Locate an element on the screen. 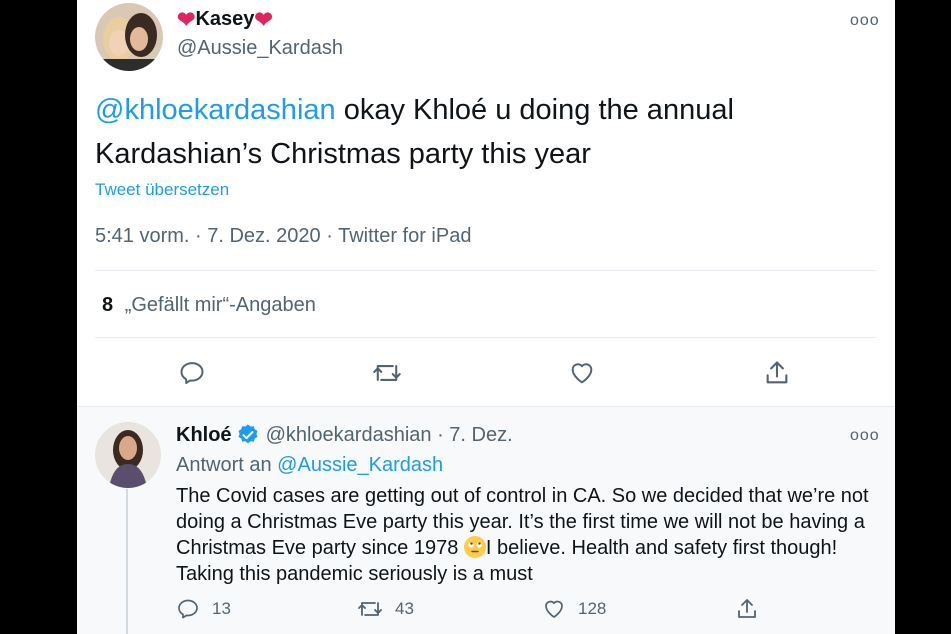 This screenshot has height=634, width=951. main-display-name-text: Kasey is located at coordinates (225, 19).